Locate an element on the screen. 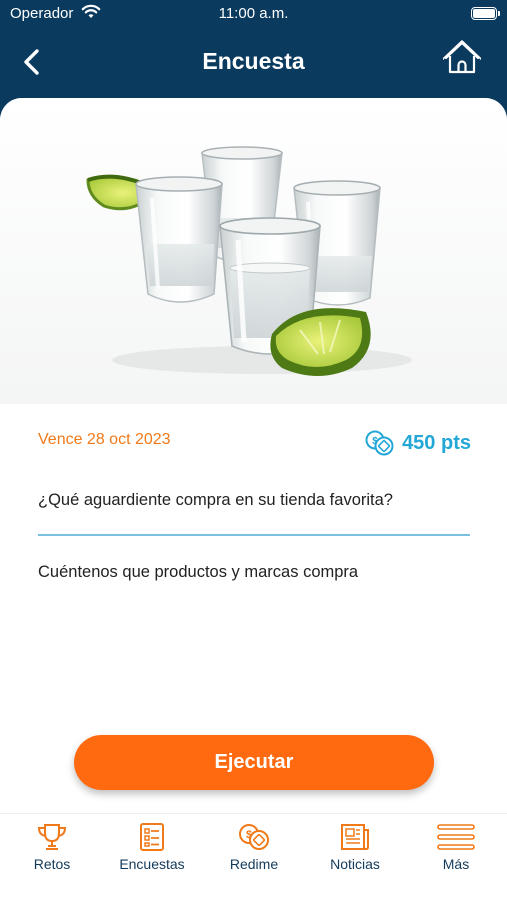 The height and width of the screenshot is (900, 507). page-title: Encuesta is located at coordinates (253, 61).